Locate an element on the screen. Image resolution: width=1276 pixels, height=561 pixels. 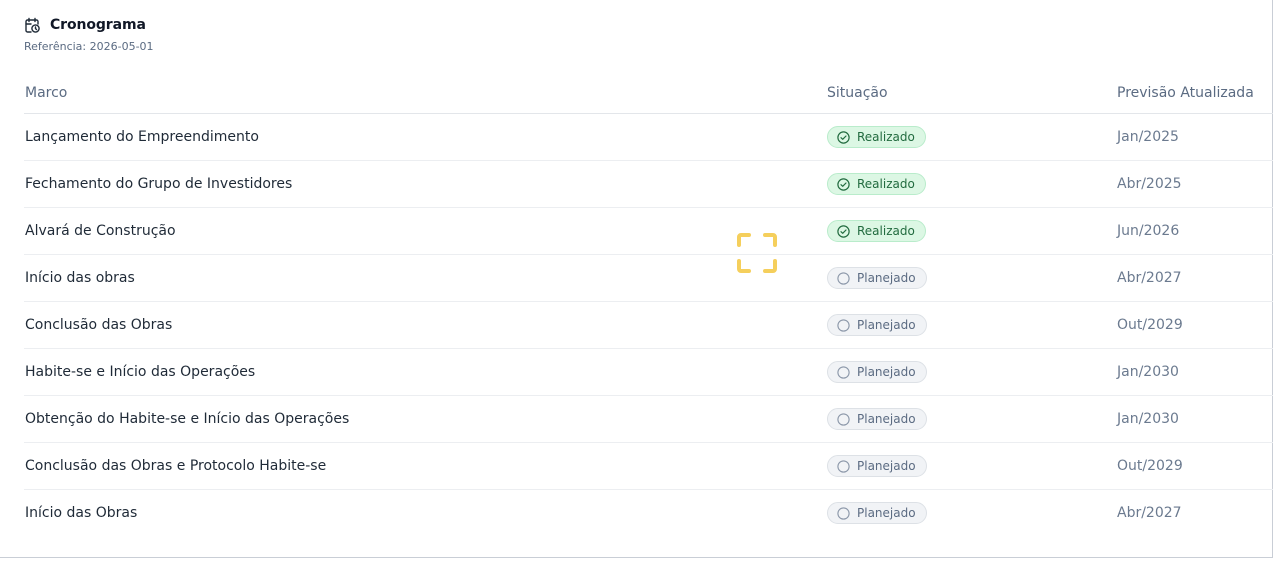
milestone-name: Início das obras is located at coordinates (425, 278).